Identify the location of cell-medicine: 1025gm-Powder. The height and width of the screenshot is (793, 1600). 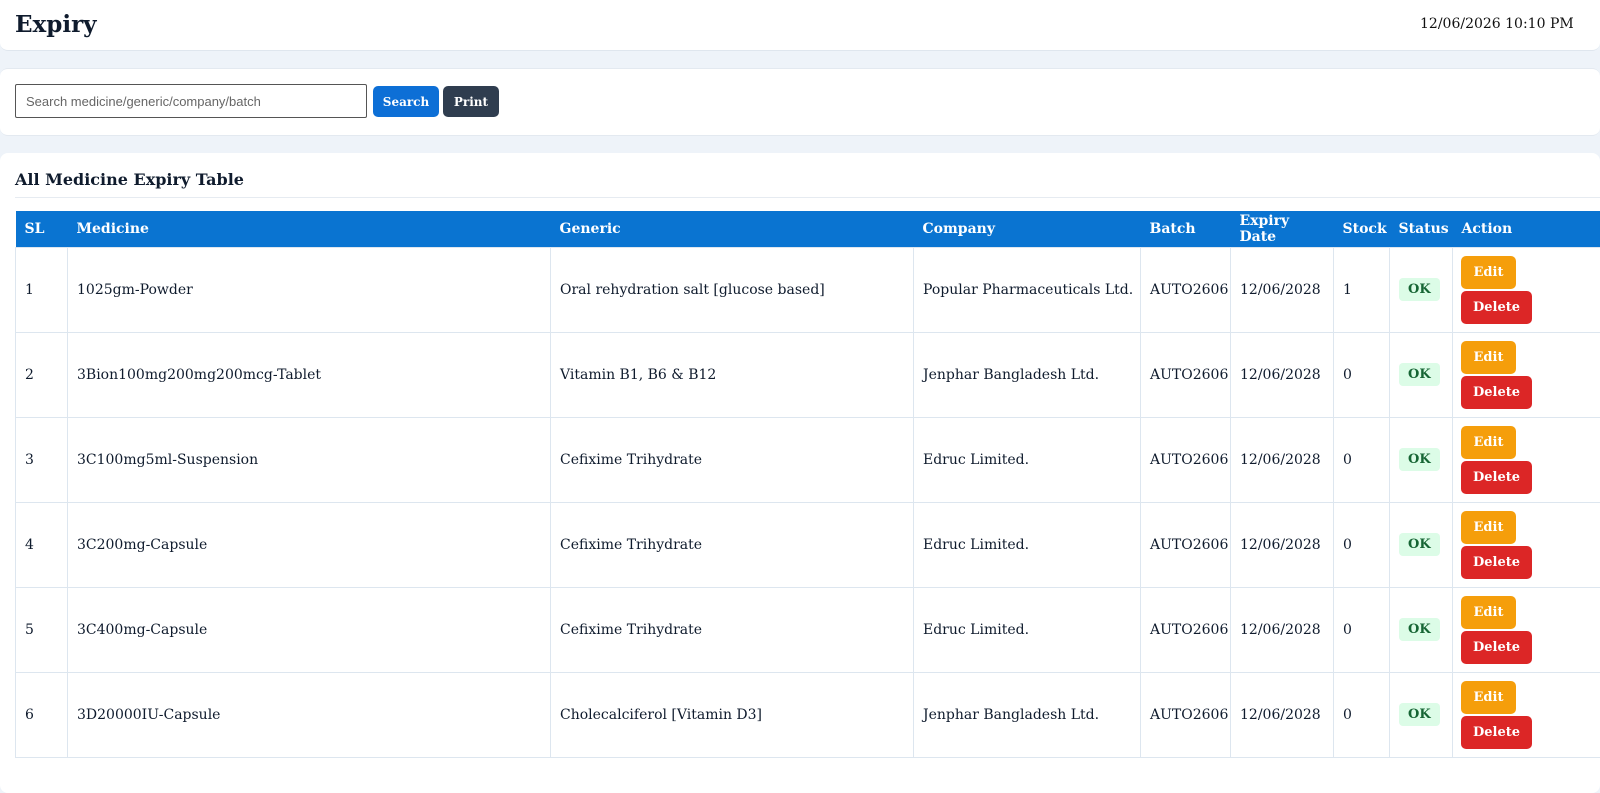
(309, 289).